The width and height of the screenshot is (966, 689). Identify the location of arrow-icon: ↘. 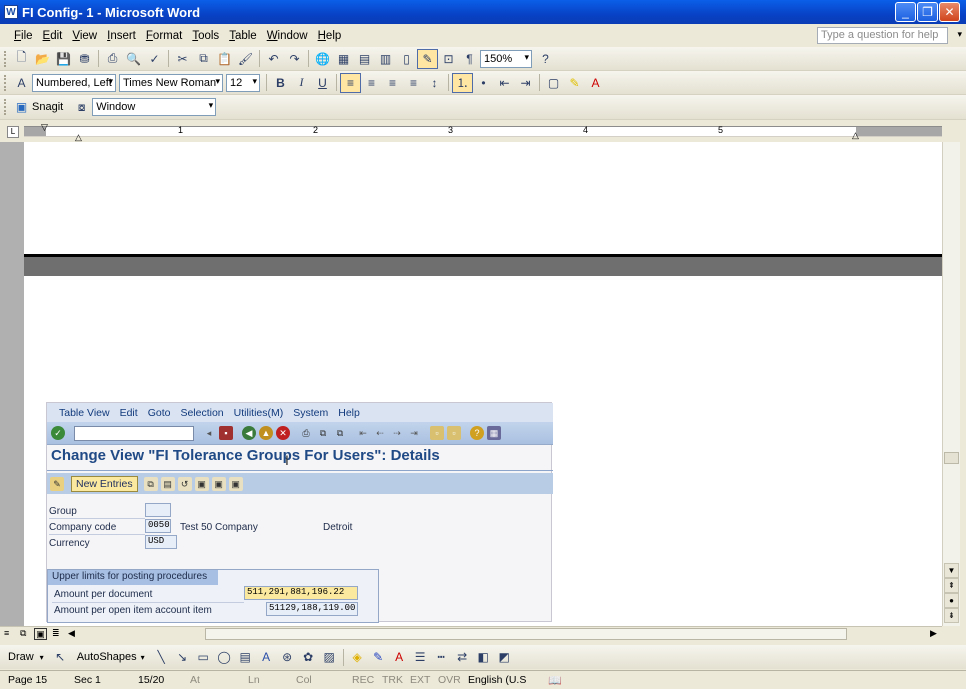
(182, 657).